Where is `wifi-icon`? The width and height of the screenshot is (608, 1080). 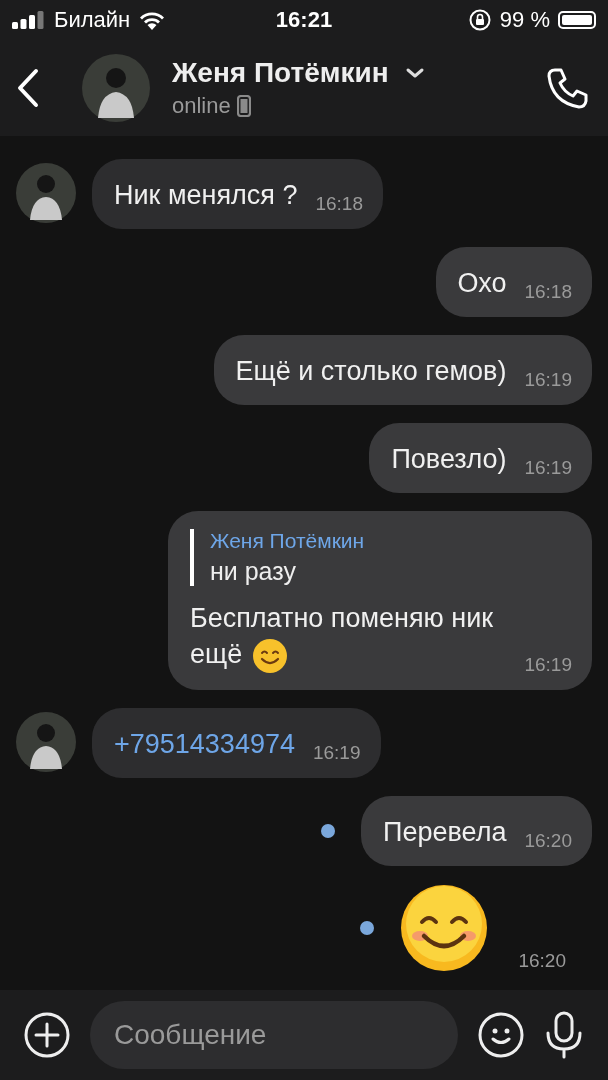
wifi-icon is located at coordinates (152, 20).